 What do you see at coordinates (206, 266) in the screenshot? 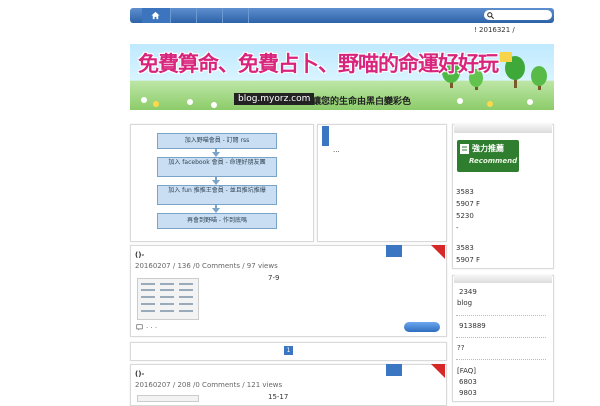
I see `post-meta: 20160207 / 136 /0 Comments / 97 views` at bounding box center [206, 266].